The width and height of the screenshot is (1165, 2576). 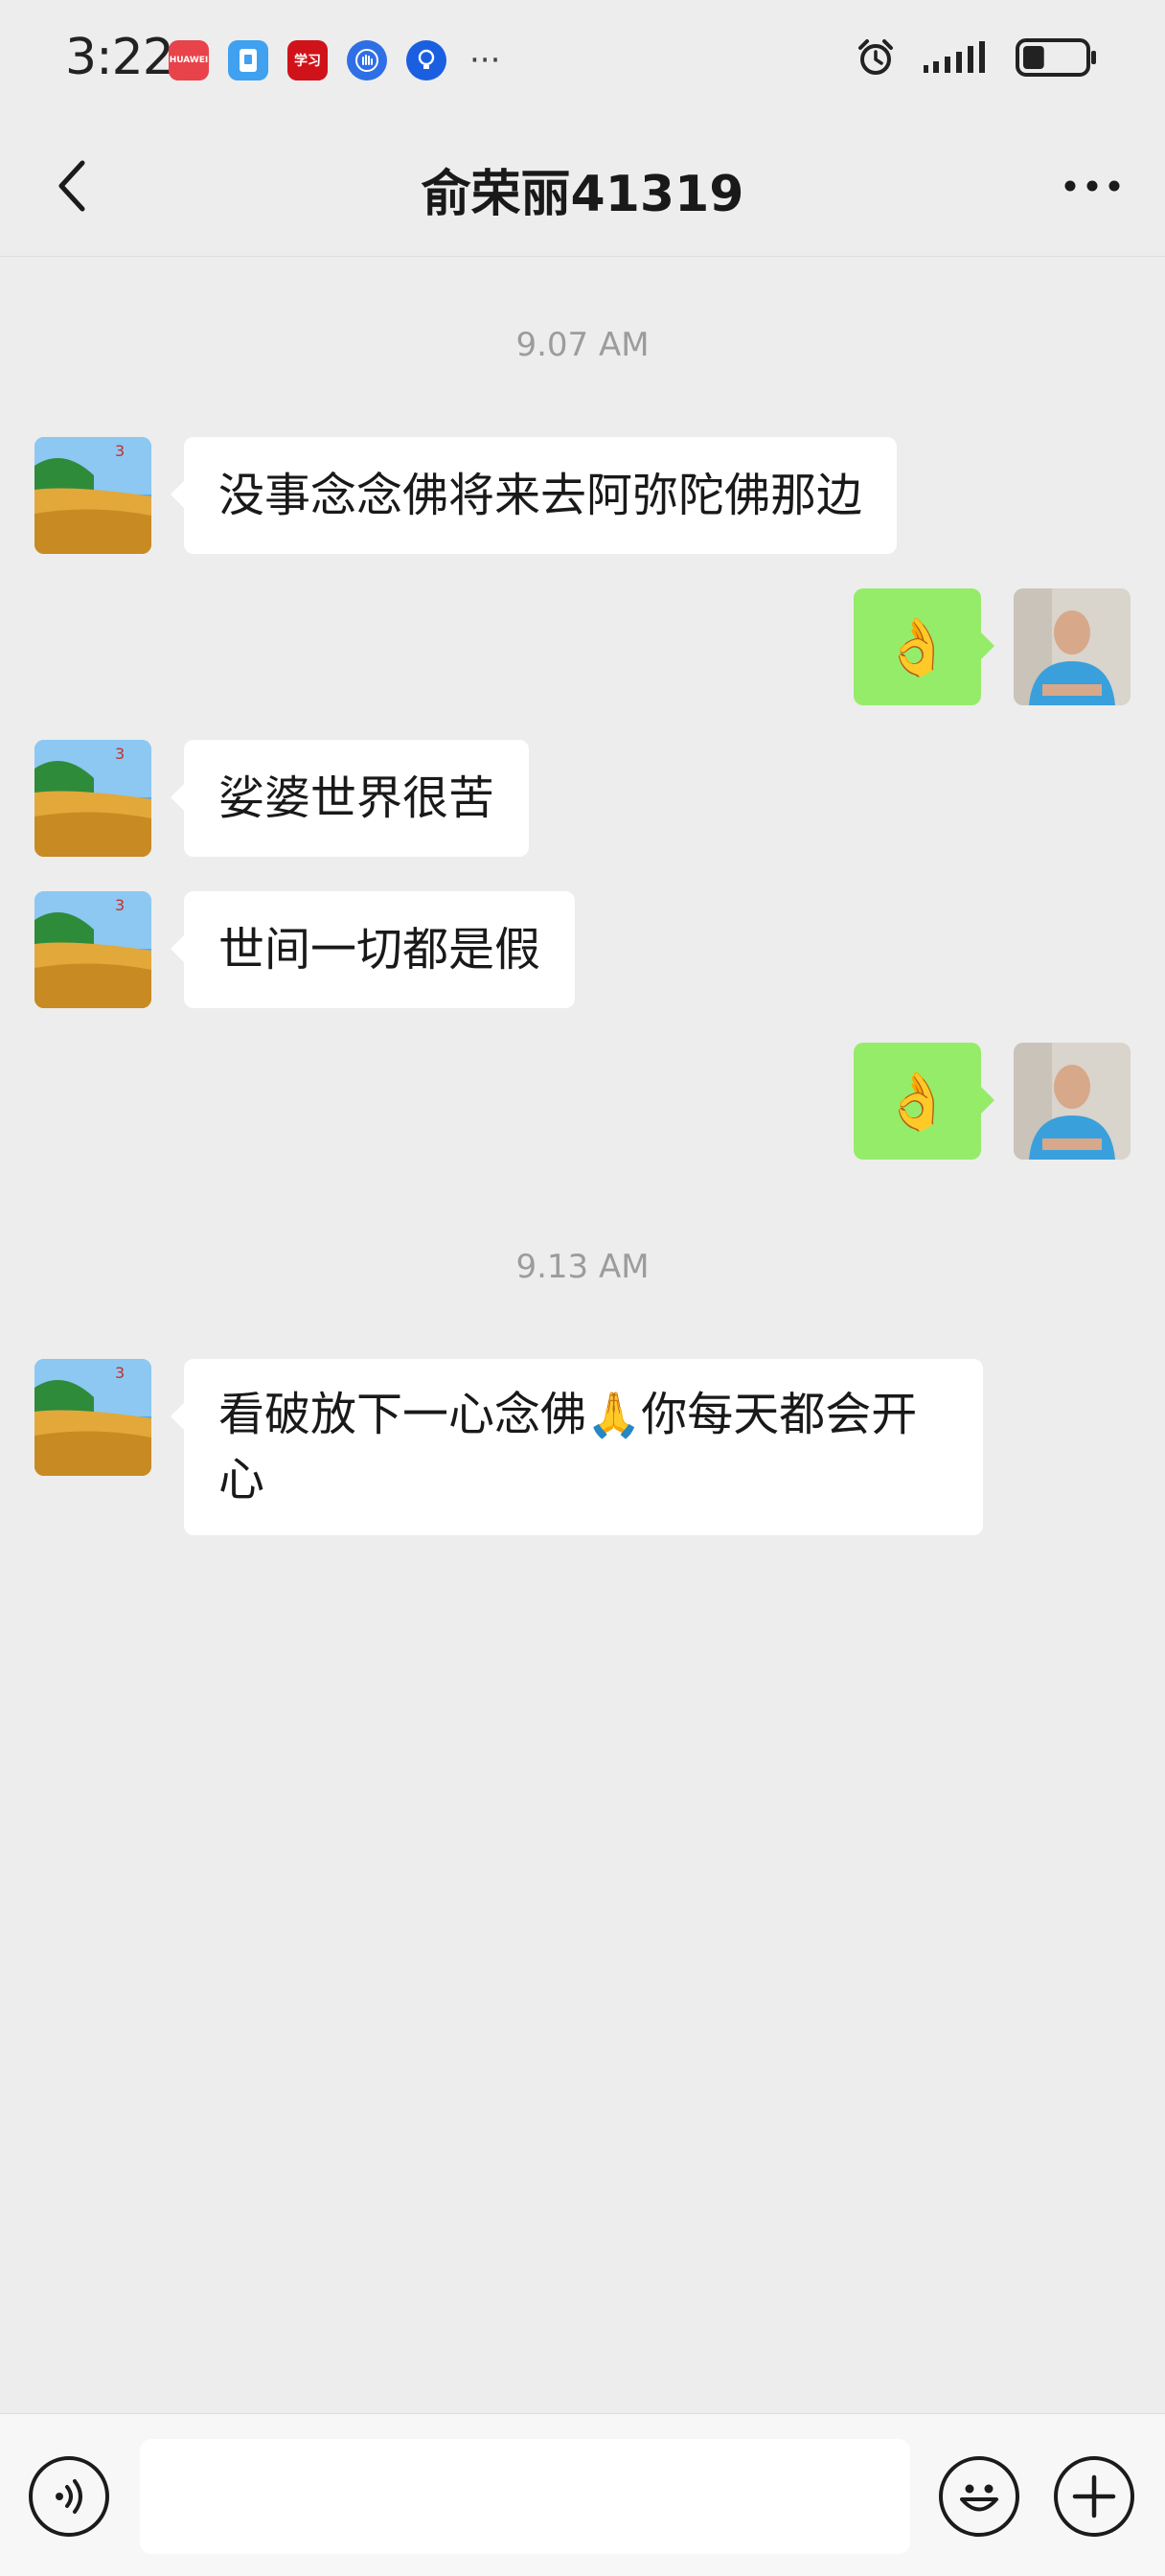 I want to click on plus-icon, so click(x=1094, y=2496).